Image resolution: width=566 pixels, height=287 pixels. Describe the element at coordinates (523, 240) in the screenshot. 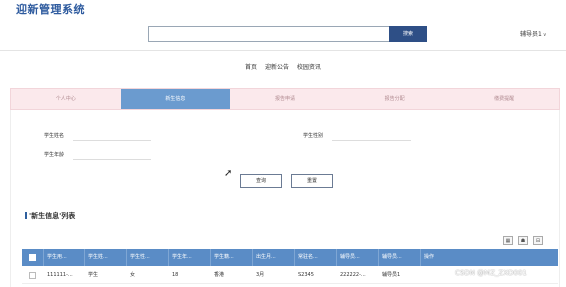

I see `user-icon: ☗` at that location.